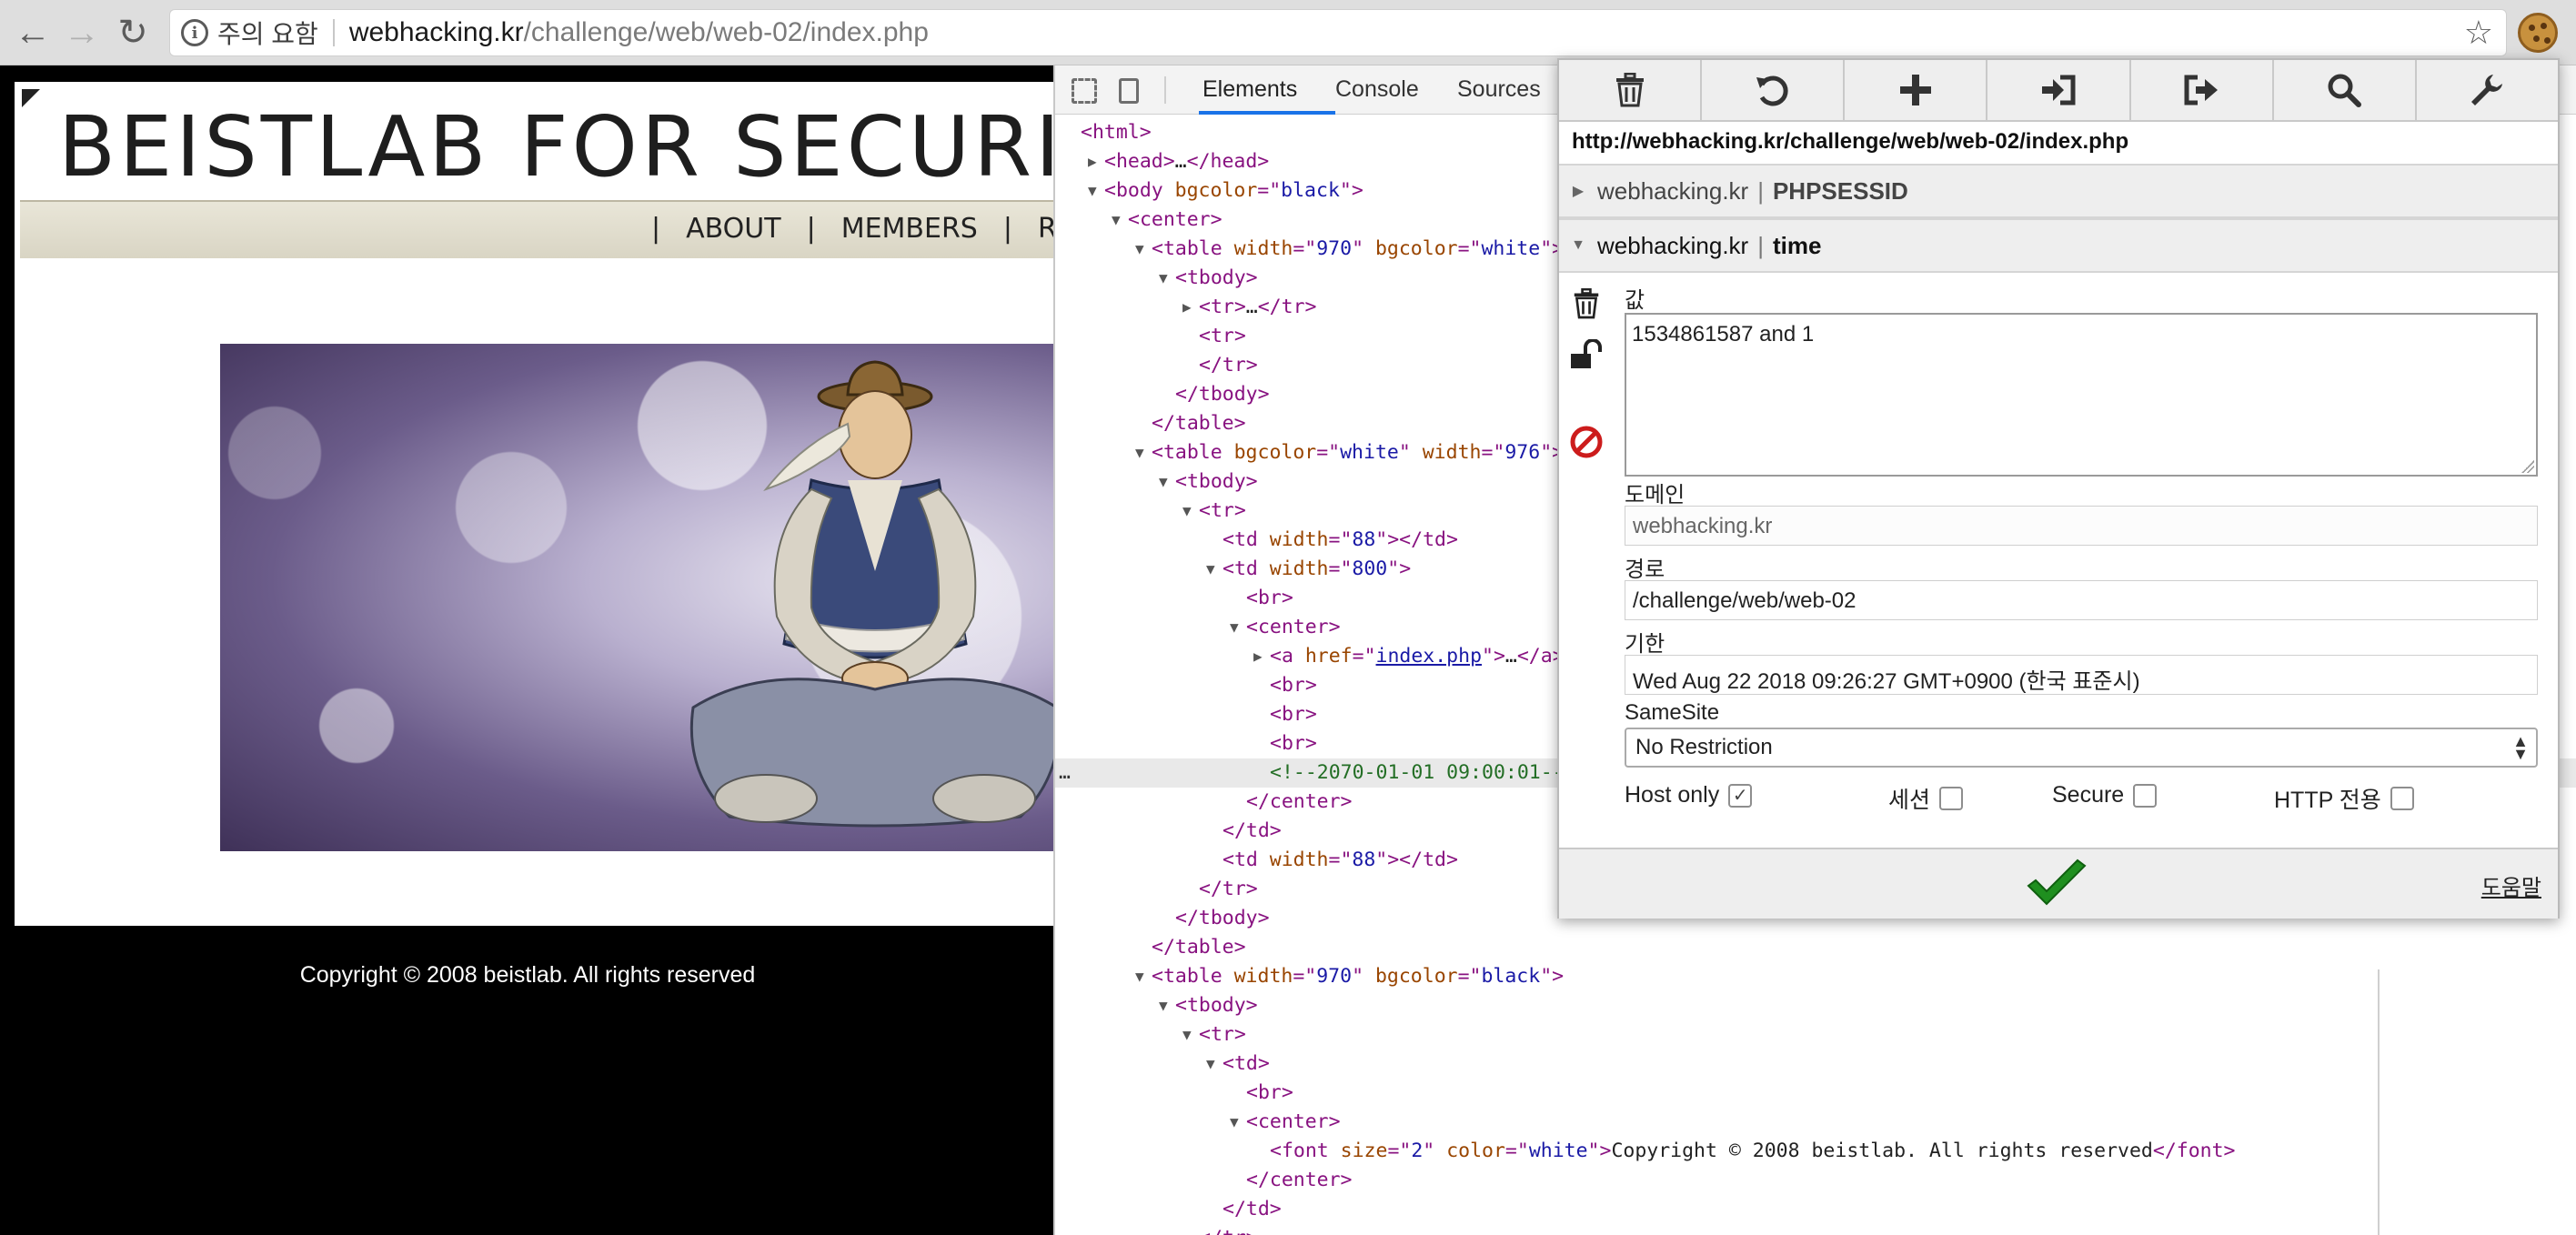  I want to click on delete-cookie-icon, so click(1586, 304).